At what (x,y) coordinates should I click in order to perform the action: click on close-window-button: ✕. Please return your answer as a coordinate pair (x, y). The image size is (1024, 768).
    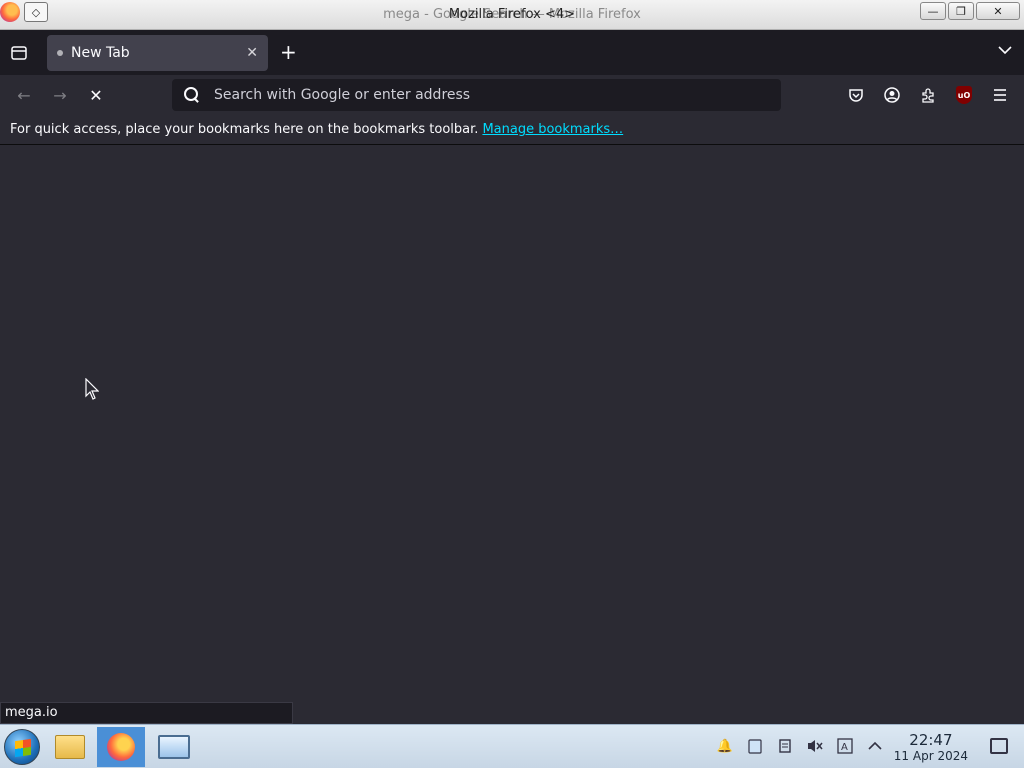
    Looking at the image, I should click on (998, 11).